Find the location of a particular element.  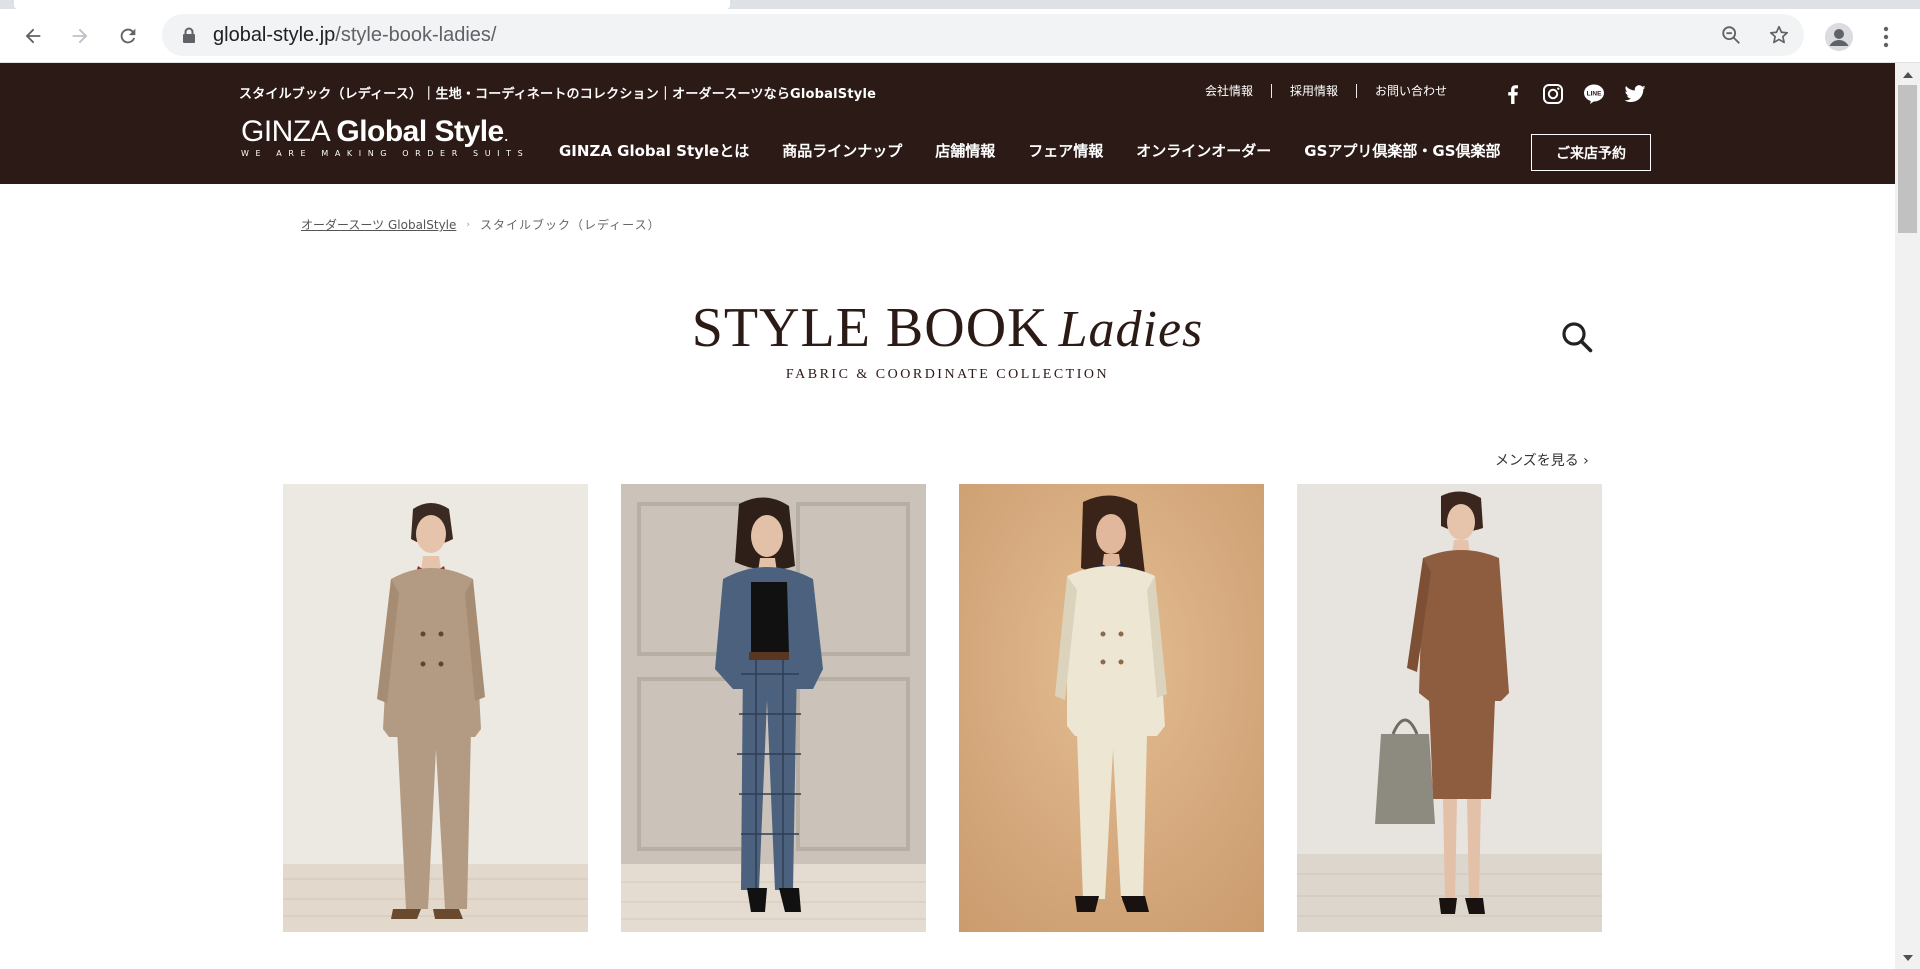

breadcrumb-current: スタイルブック（レディース） is located at coordinates (570, 225).